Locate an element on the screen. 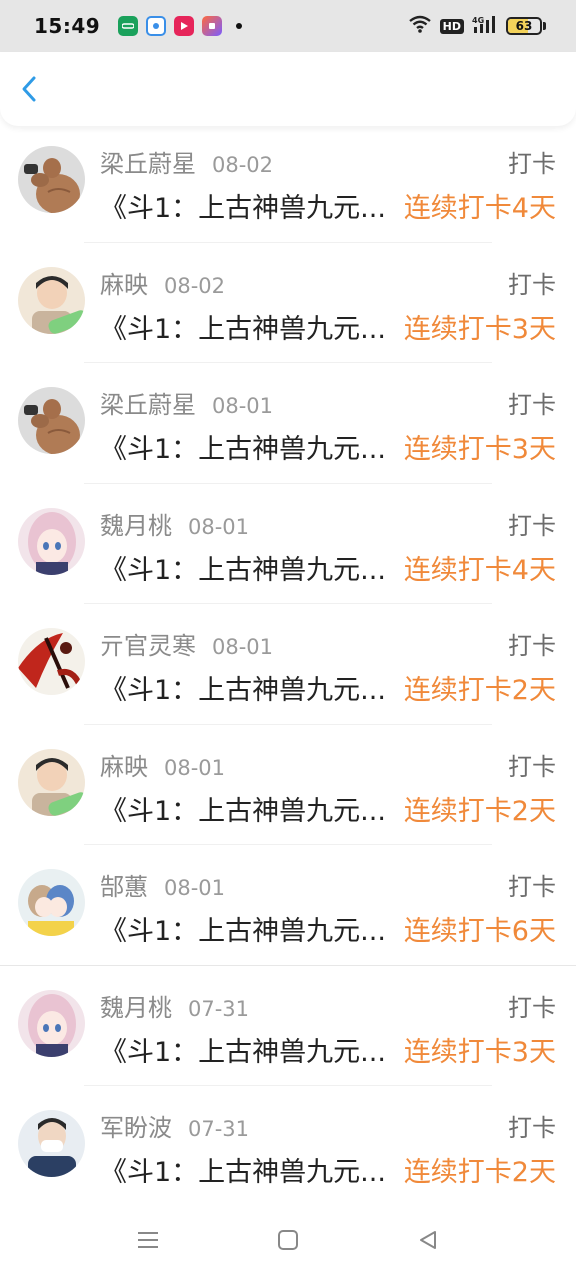 The width and height of the screenshot is (576, 1280). back-button is located at coordinates (32, 89).